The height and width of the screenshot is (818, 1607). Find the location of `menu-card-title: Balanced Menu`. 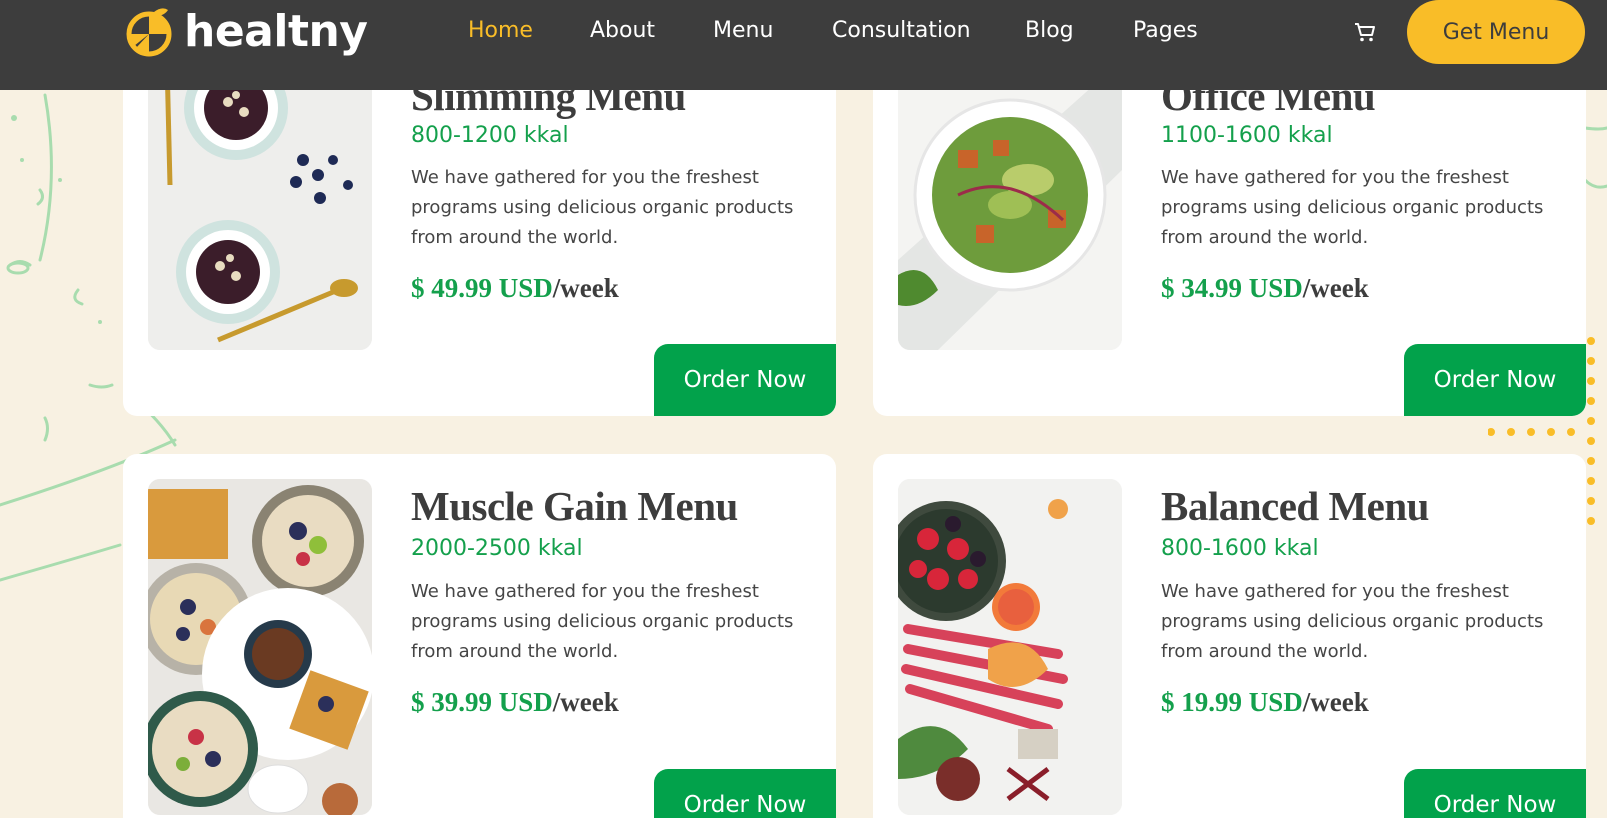

menu-card-title: Balanced Menu is located at coordinates (1295, 506).